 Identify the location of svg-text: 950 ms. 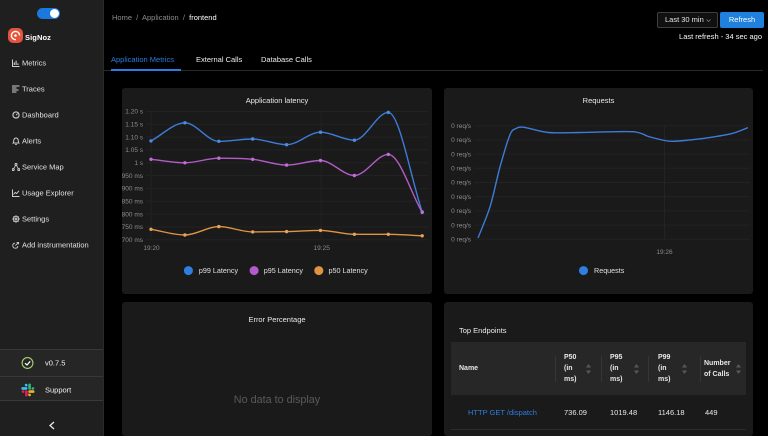
(133, 176).